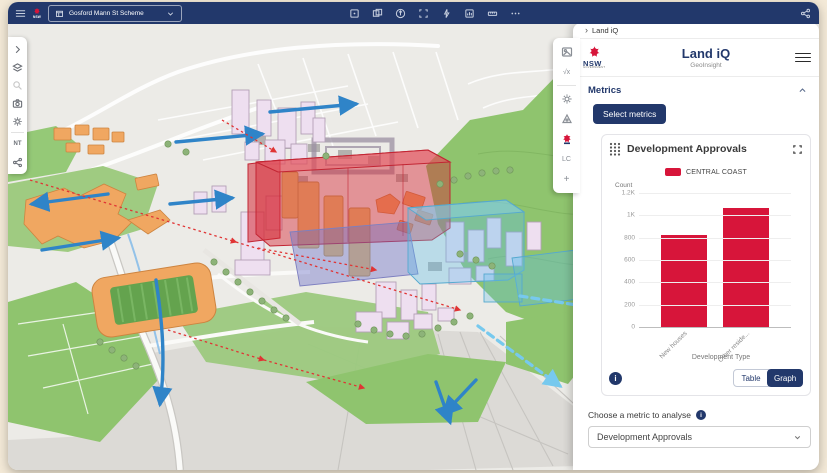 The image size is (827, 473). What do you see at coordinates (377, 13) in the screenshot?
I see `basemap-layers-icon` at bounding box center [377, 13].